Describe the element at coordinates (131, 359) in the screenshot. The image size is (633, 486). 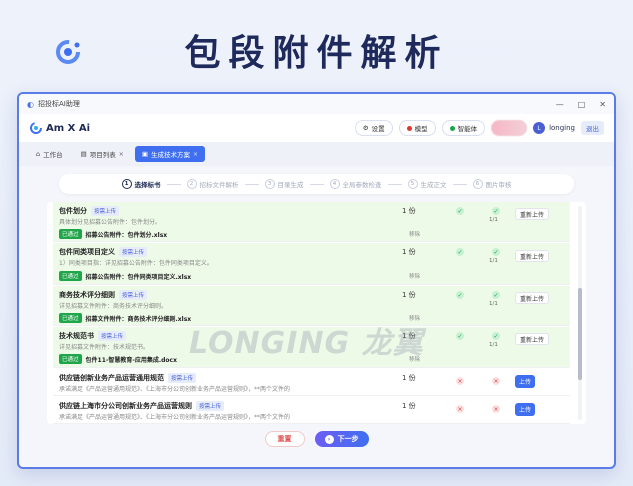
I see `file-name: 包件11-智慧教育-应用集成.docx` at that location.